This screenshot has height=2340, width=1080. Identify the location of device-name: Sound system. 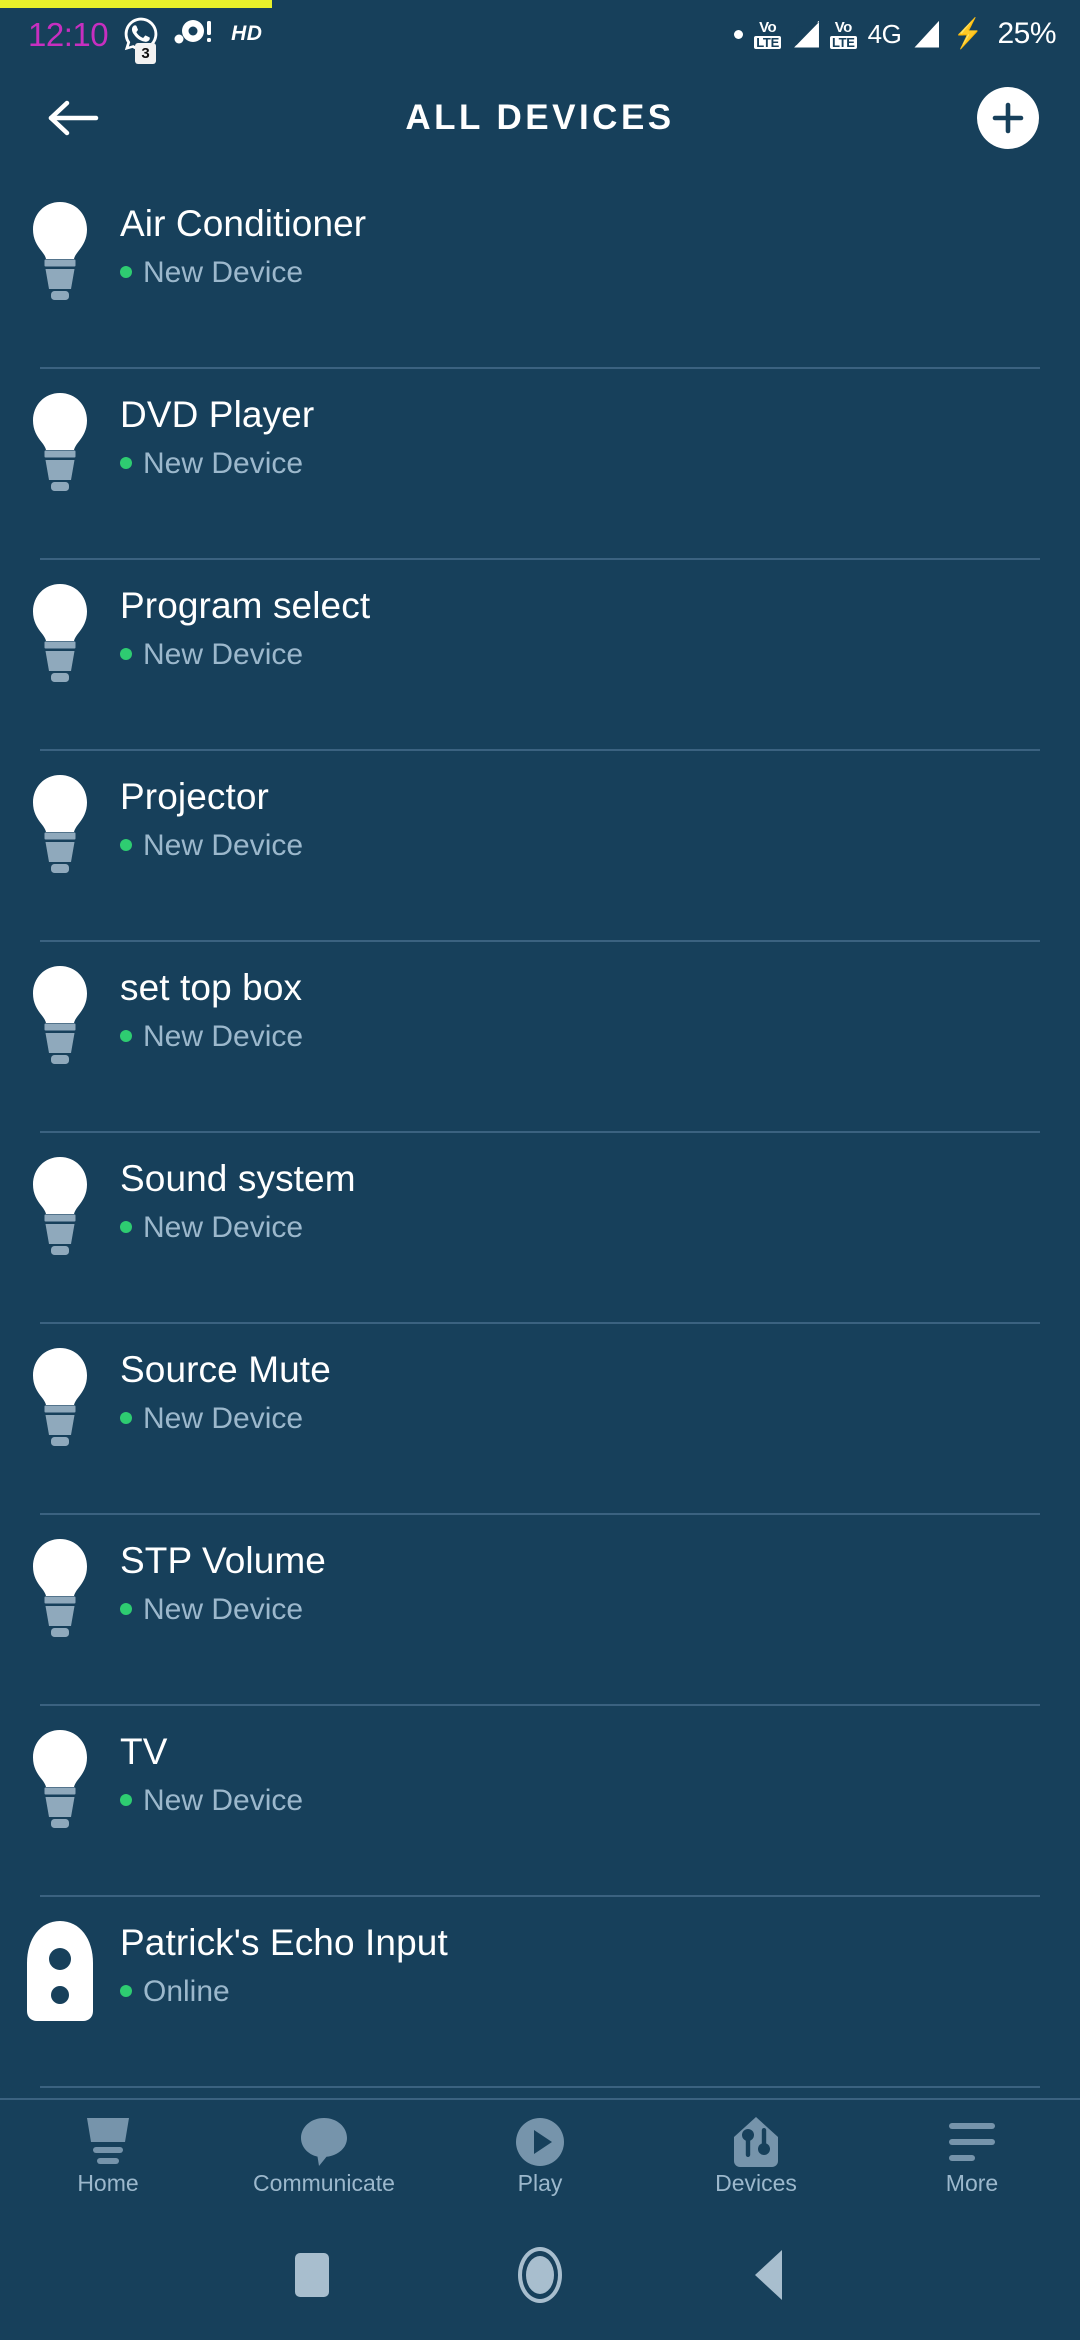
(238, 1178).